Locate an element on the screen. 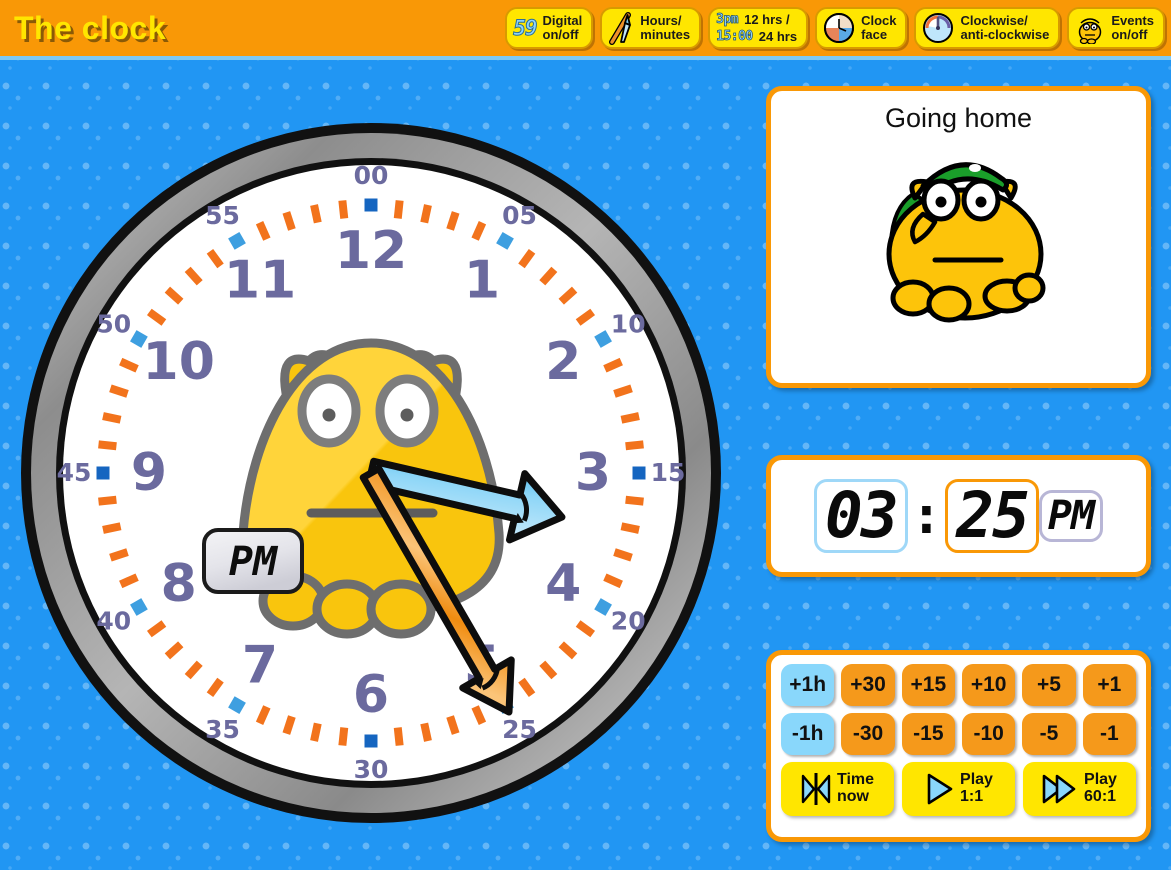 The width and height of the screenshot is (1171, 870). clock-minute-number: 40 is located at coordinates (113, 621).